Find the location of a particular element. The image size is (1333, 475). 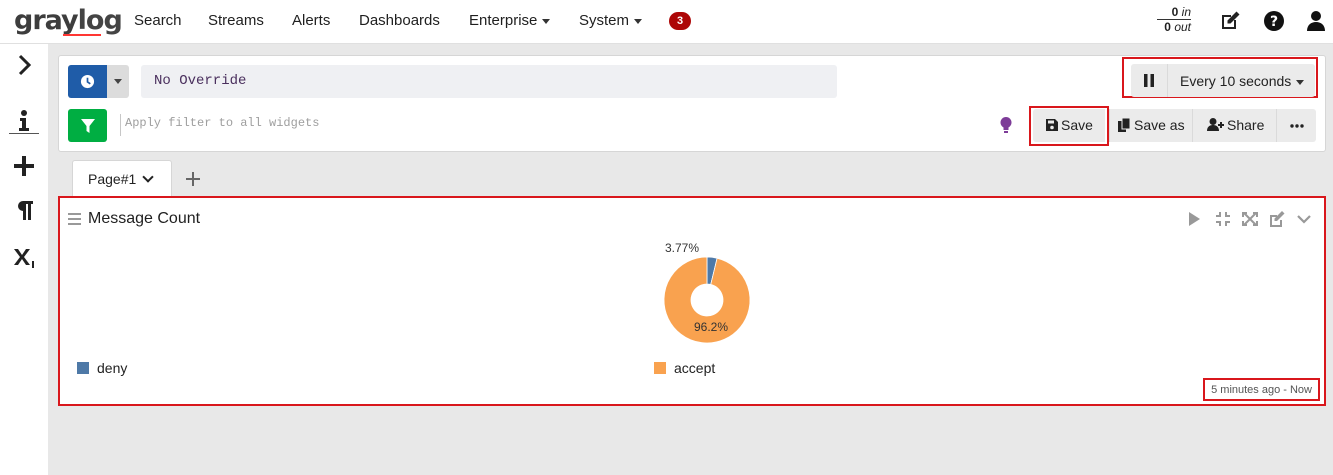

filter-button is located at coordinates (87, 125).